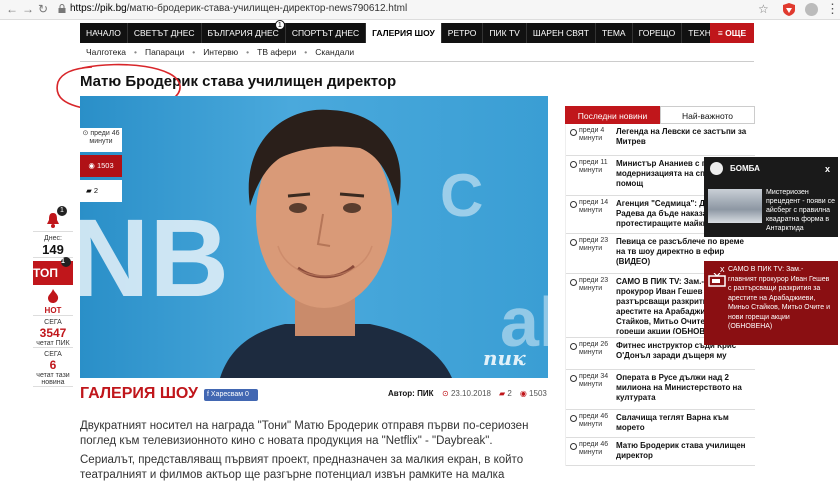 The width and height of the screenshot is (840, 484). I want to click on facebook-like-button: f Харесвам 0, so click(231, 395).